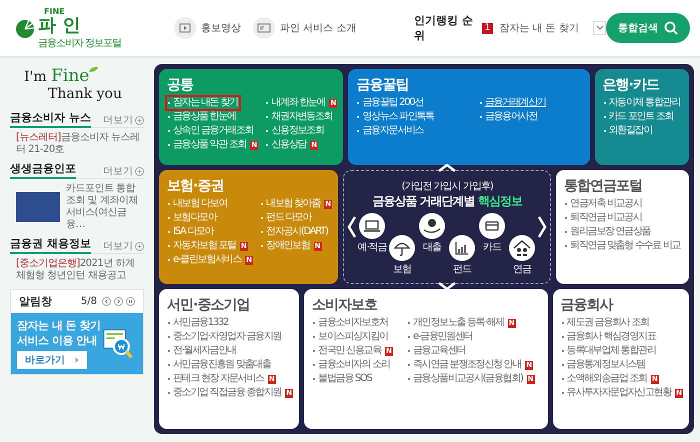  I want to click on menu-link: 금융회사 핵심경영지표, so click(608, 337).